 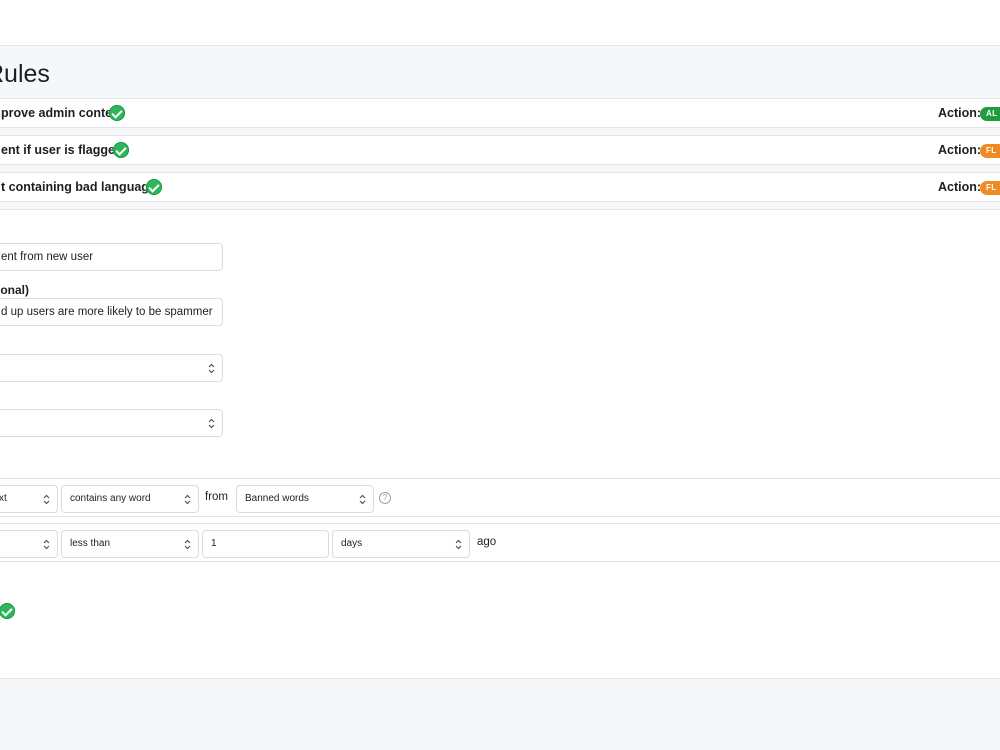 What do you see at coordinates (352, 543) in the screenshot?
I see `select-value: days` at bounding box center [352, 543].